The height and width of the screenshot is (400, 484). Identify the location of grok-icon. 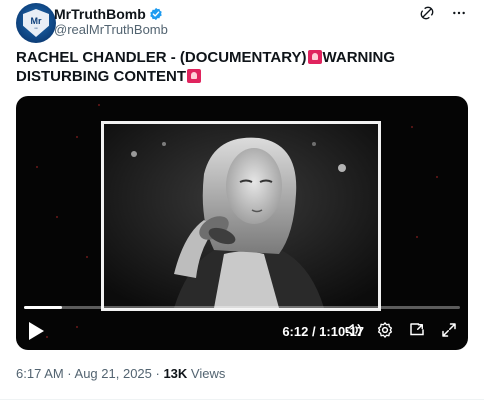
(427, 13).